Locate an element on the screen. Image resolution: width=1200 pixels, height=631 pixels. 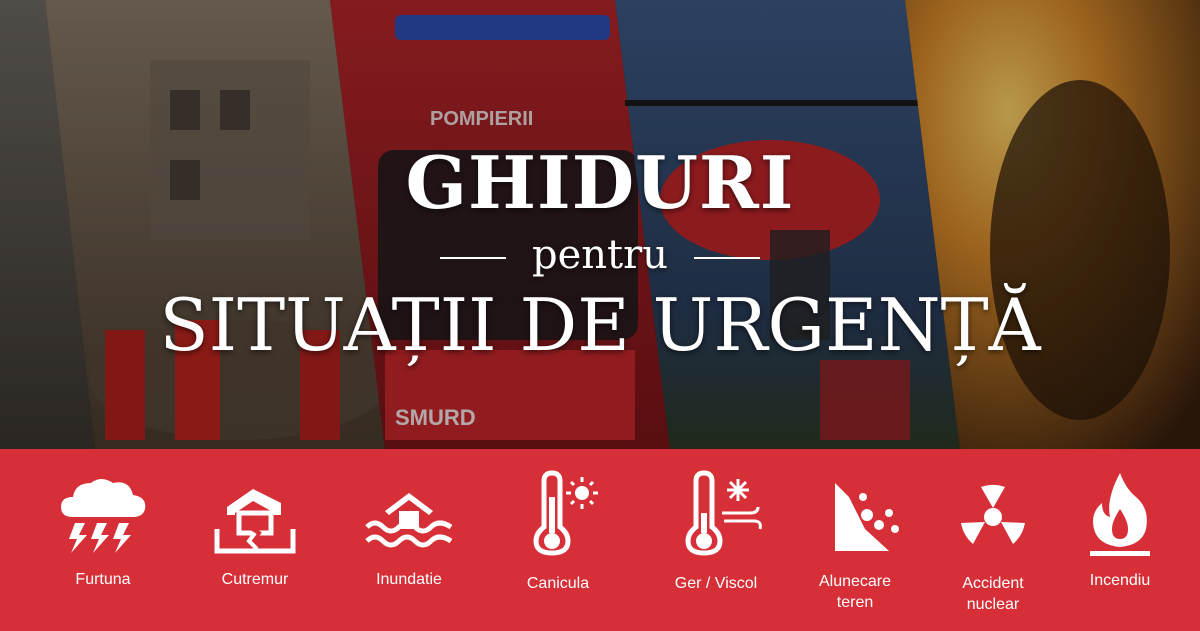
hazard-label: Canicula is located at coordinates (558, 583).